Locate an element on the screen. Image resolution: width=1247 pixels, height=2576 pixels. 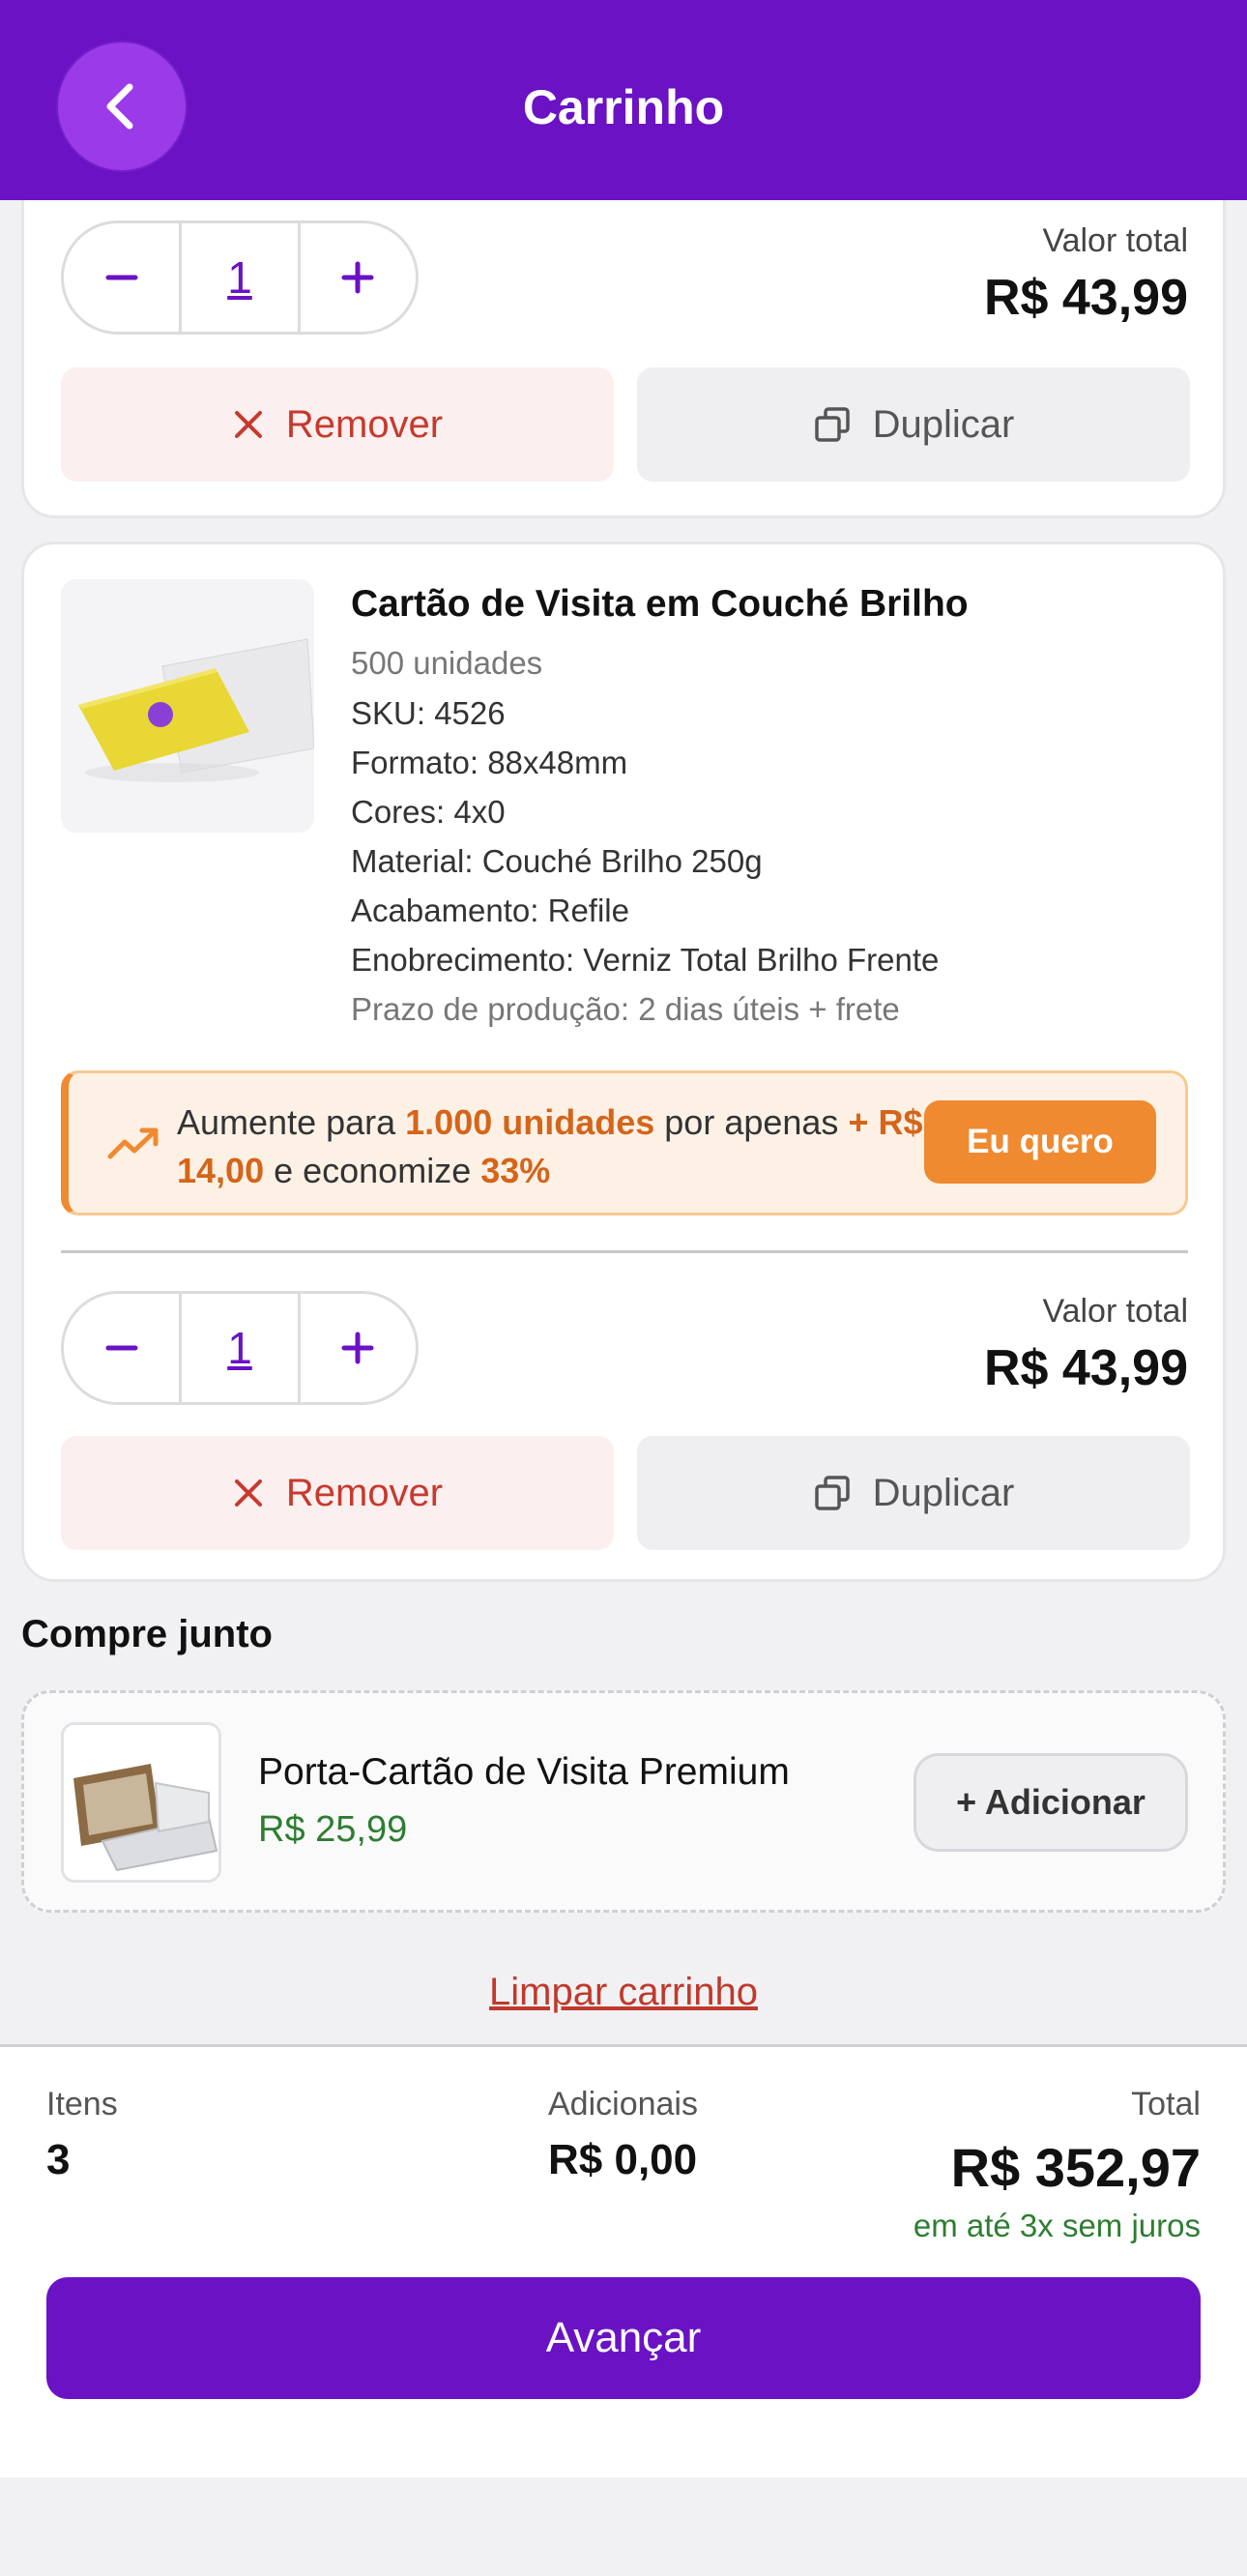
total-label: Total is located at coordinates (1166, 2104).